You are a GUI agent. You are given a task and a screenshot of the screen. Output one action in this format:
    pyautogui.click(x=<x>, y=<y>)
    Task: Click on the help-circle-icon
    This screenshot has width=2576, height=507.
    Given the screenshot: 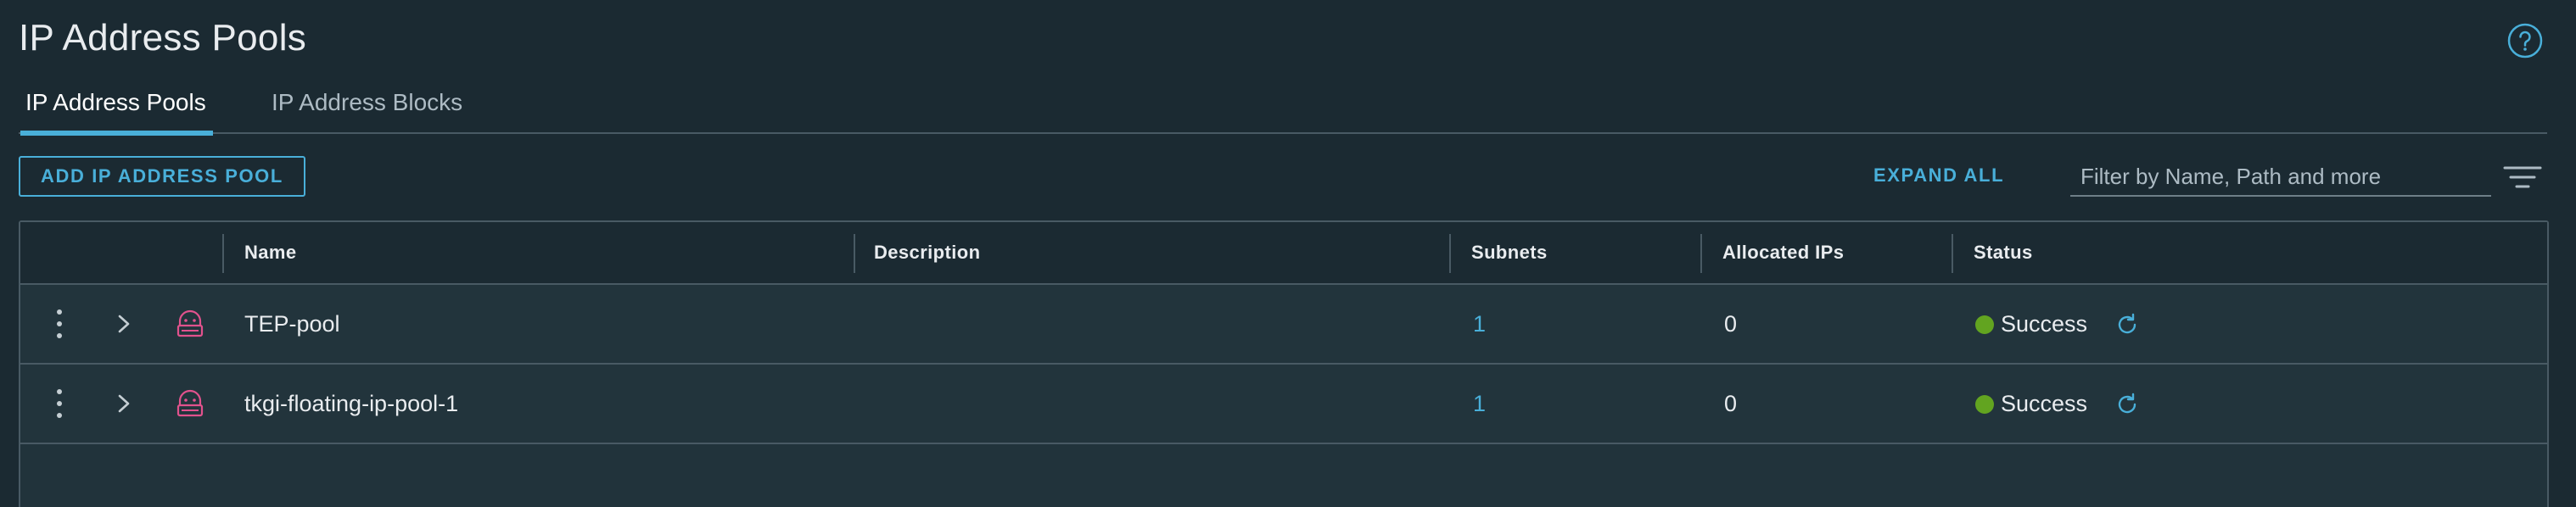 What is the action you would take?
    pyautogui.click(x=2525, y=40)
    